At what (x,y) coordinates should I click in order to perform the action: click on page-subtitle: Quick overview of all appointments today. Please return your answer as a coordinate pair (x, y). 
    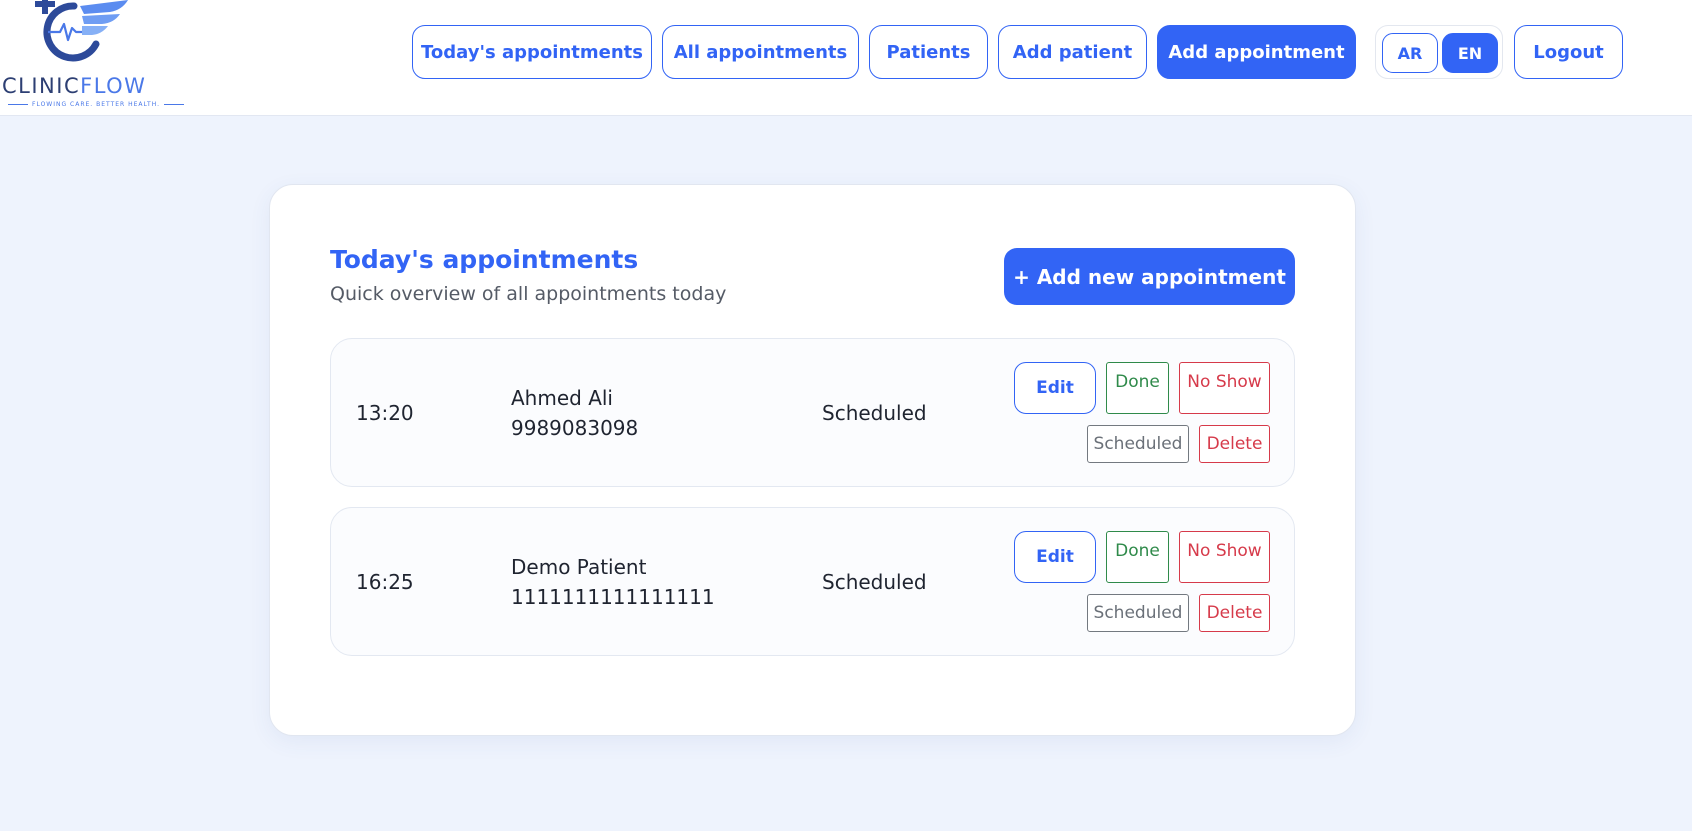
    Looking at the image, I should click on (528, 294).